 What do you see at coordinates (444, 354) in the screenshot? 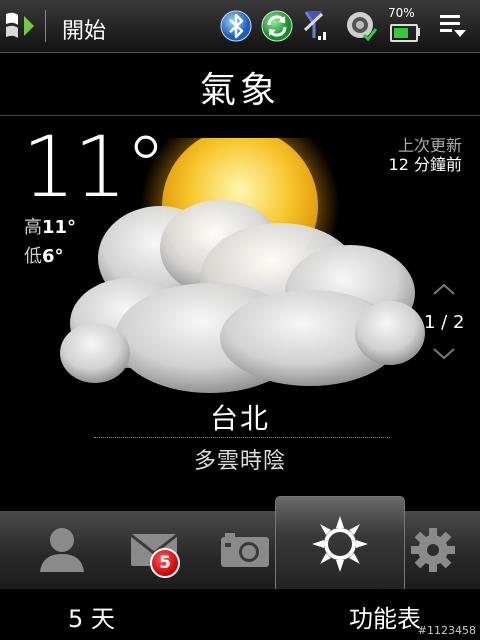
I see `page-down-chevron-icon` at bounding box center [444, 354].